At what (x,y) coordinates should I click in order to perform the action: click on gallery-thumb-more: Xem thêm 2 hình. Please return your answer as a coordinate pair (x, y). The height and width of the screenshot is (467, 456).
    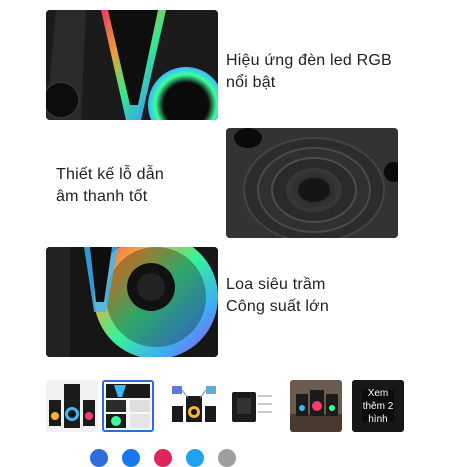
    Looking at the image, I should click on (378, 406).